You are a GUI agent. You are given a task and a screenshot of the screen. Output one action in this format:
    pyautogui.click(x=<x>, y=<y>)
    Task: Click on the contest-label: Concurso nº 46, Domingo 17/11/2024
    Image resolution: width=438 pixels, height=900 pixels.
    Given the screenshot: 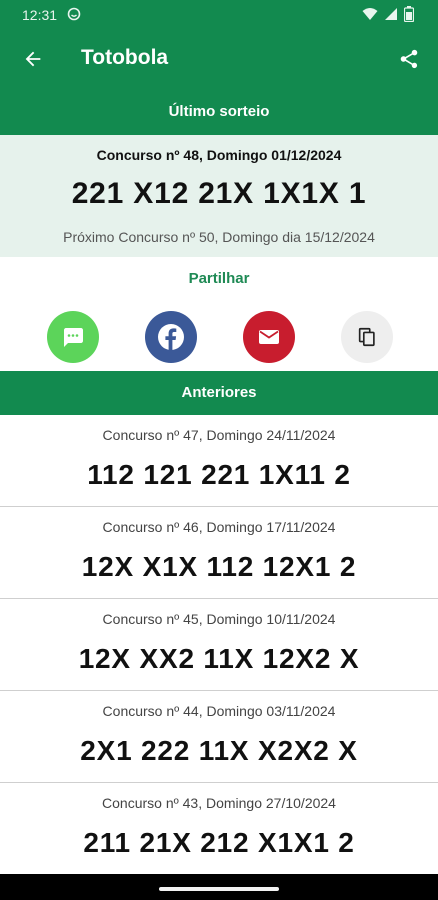 What is the action you would take?
    pyautogui.click(x=219, y=527)
    